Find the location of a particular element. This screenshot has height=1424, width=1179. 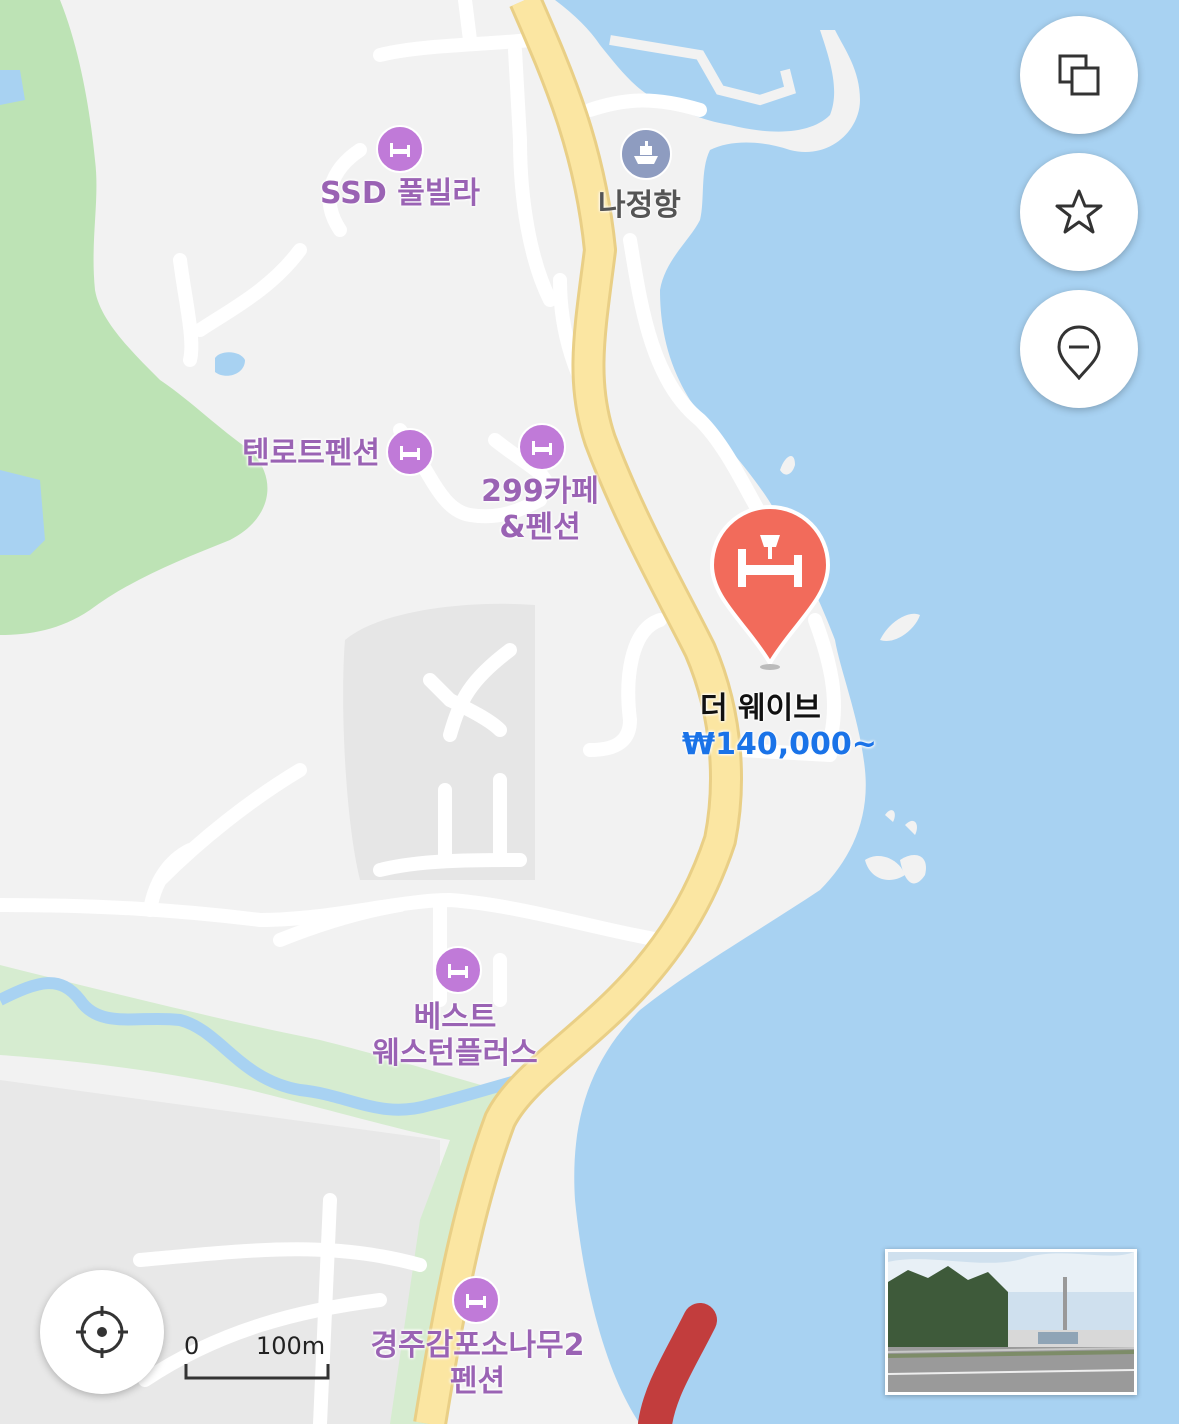

poi-label: 베스트 웨스턴플러스 is located at coordinates (455, 1036).